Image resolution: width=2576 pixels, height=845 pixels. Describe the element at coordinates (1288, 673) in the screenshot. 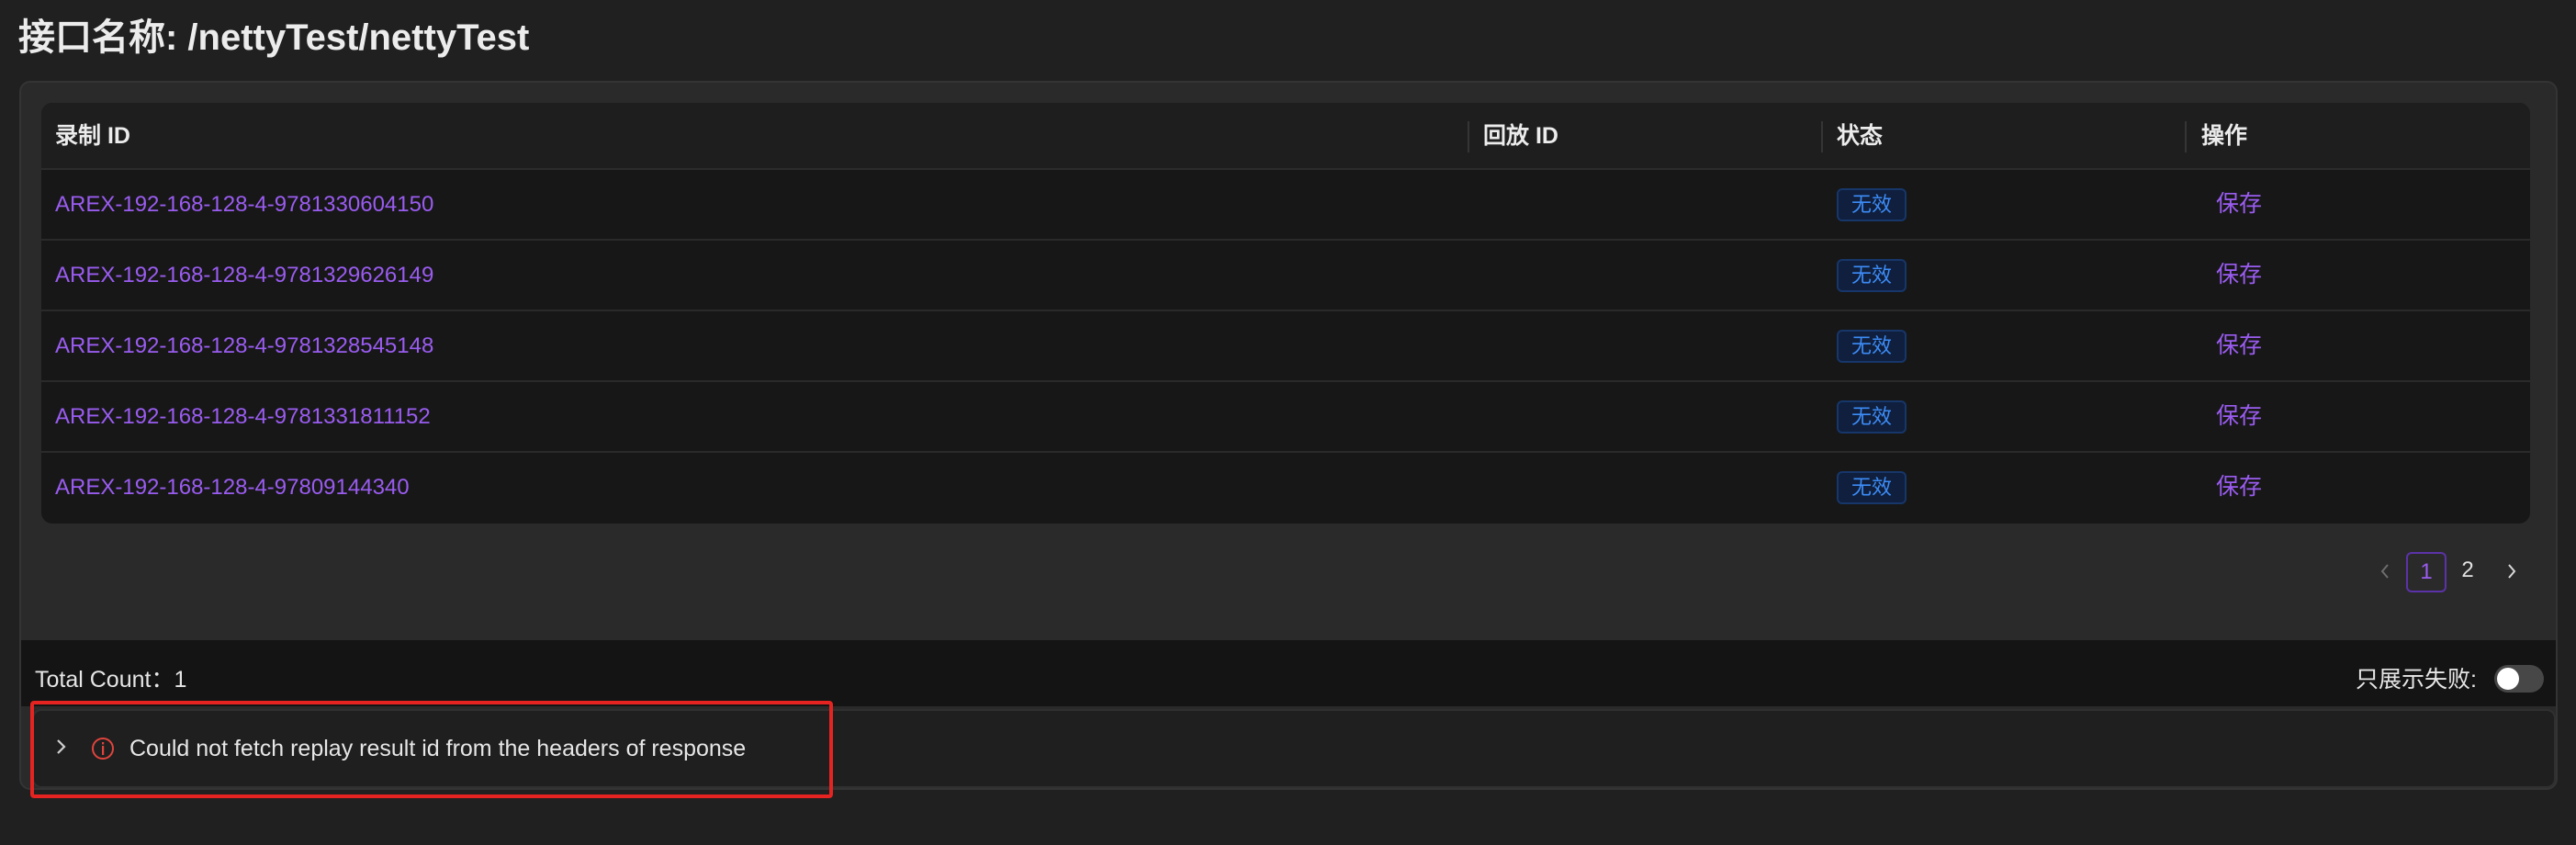

I see `summary-bar` at that location.